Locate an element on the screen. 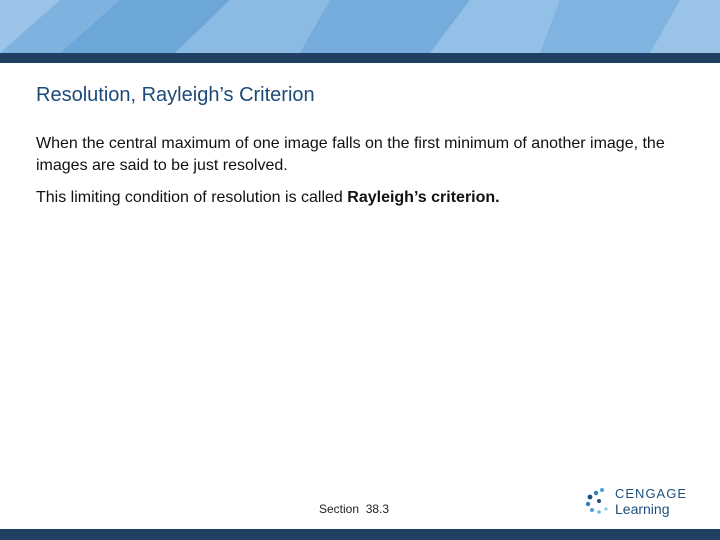 This screenshot has height=540, width=720. header-pattern is located at coordinates (360, 26).